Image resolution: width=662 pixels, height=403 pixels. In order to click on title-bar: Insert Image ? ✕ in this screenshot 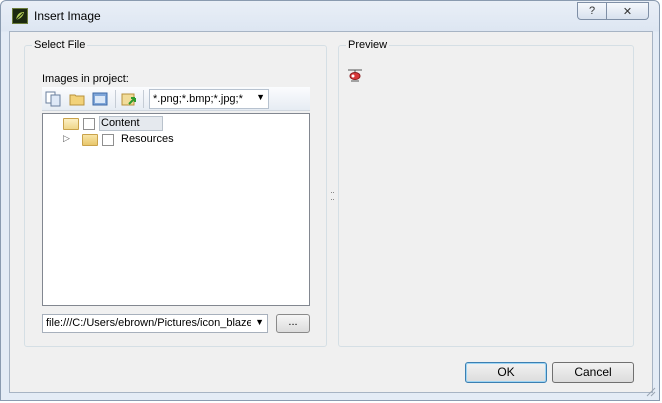, I will do `click(330, 16)`.